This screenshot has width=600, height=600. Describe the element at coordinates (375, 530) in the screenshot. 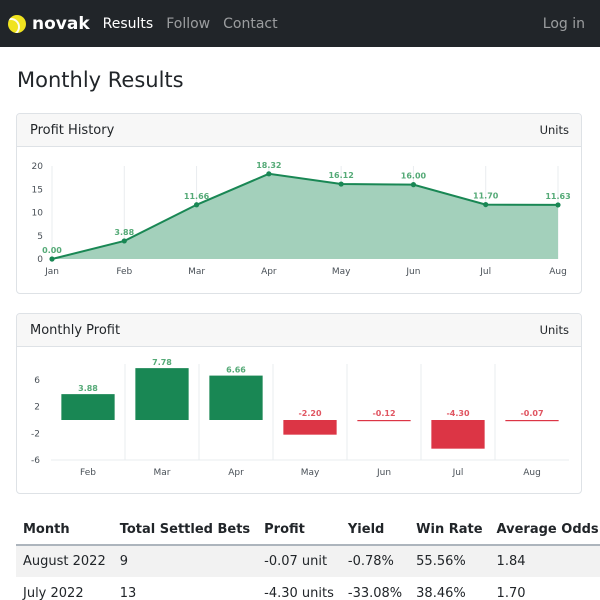

I see `column-header-yield: Yield` at that location.